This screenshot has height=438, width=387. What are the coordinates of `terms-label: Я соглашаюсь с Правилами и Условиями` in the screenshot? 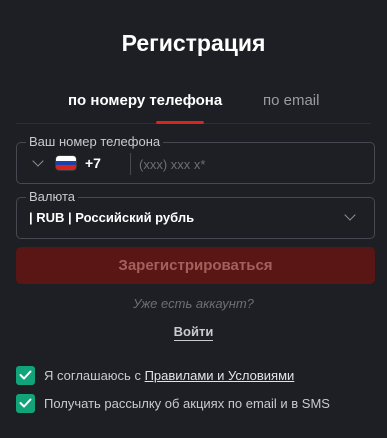 It's located at (169, 375).